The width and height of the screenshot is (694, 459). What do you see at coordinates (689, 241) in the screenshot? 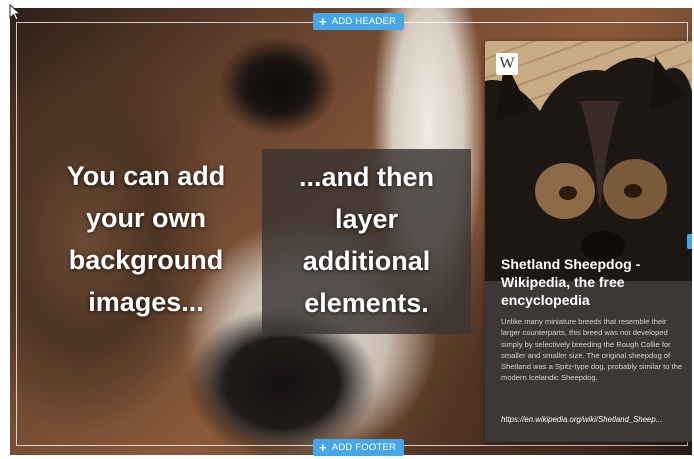
I see `side-panel-tab` at bounding box center [689, 241].